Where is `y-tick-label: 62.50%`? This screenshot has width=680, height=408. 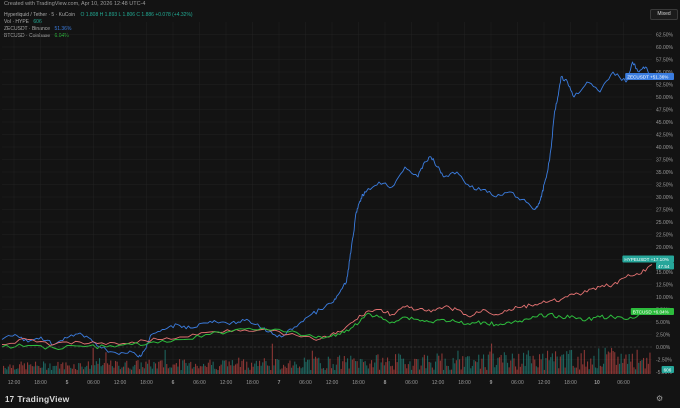 y-tick-label: 62.50% is located at coordinates (665, 35).